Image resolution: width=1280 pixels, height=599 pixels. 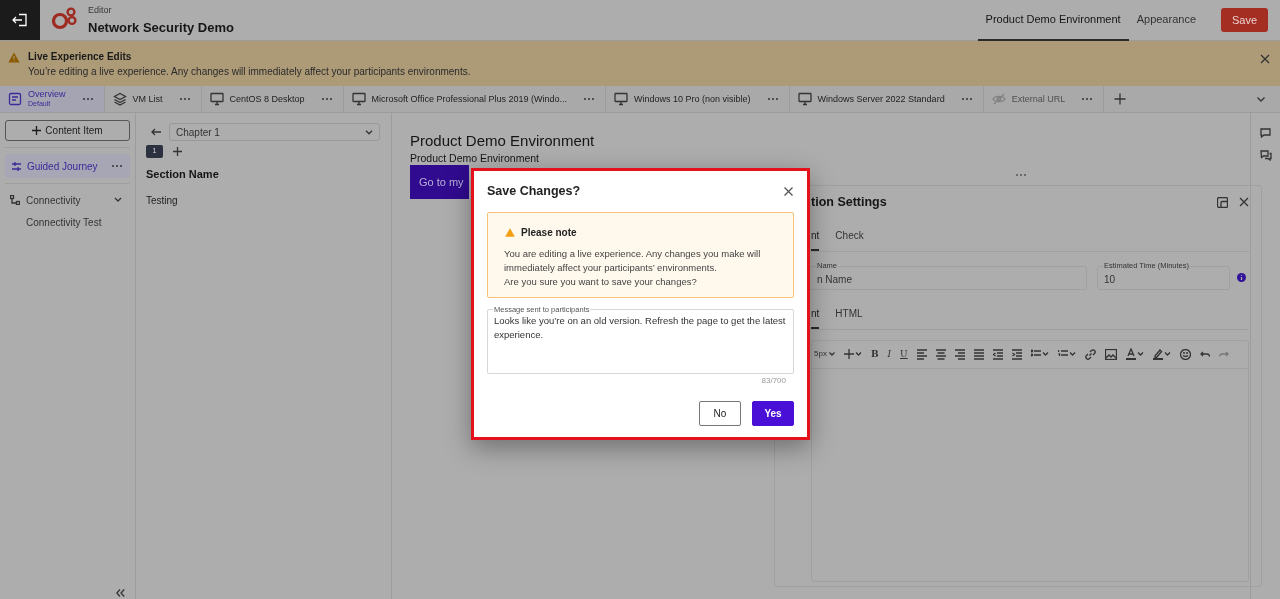 I want to click on header-tab: Appearance, so click(x=1166, y=20).